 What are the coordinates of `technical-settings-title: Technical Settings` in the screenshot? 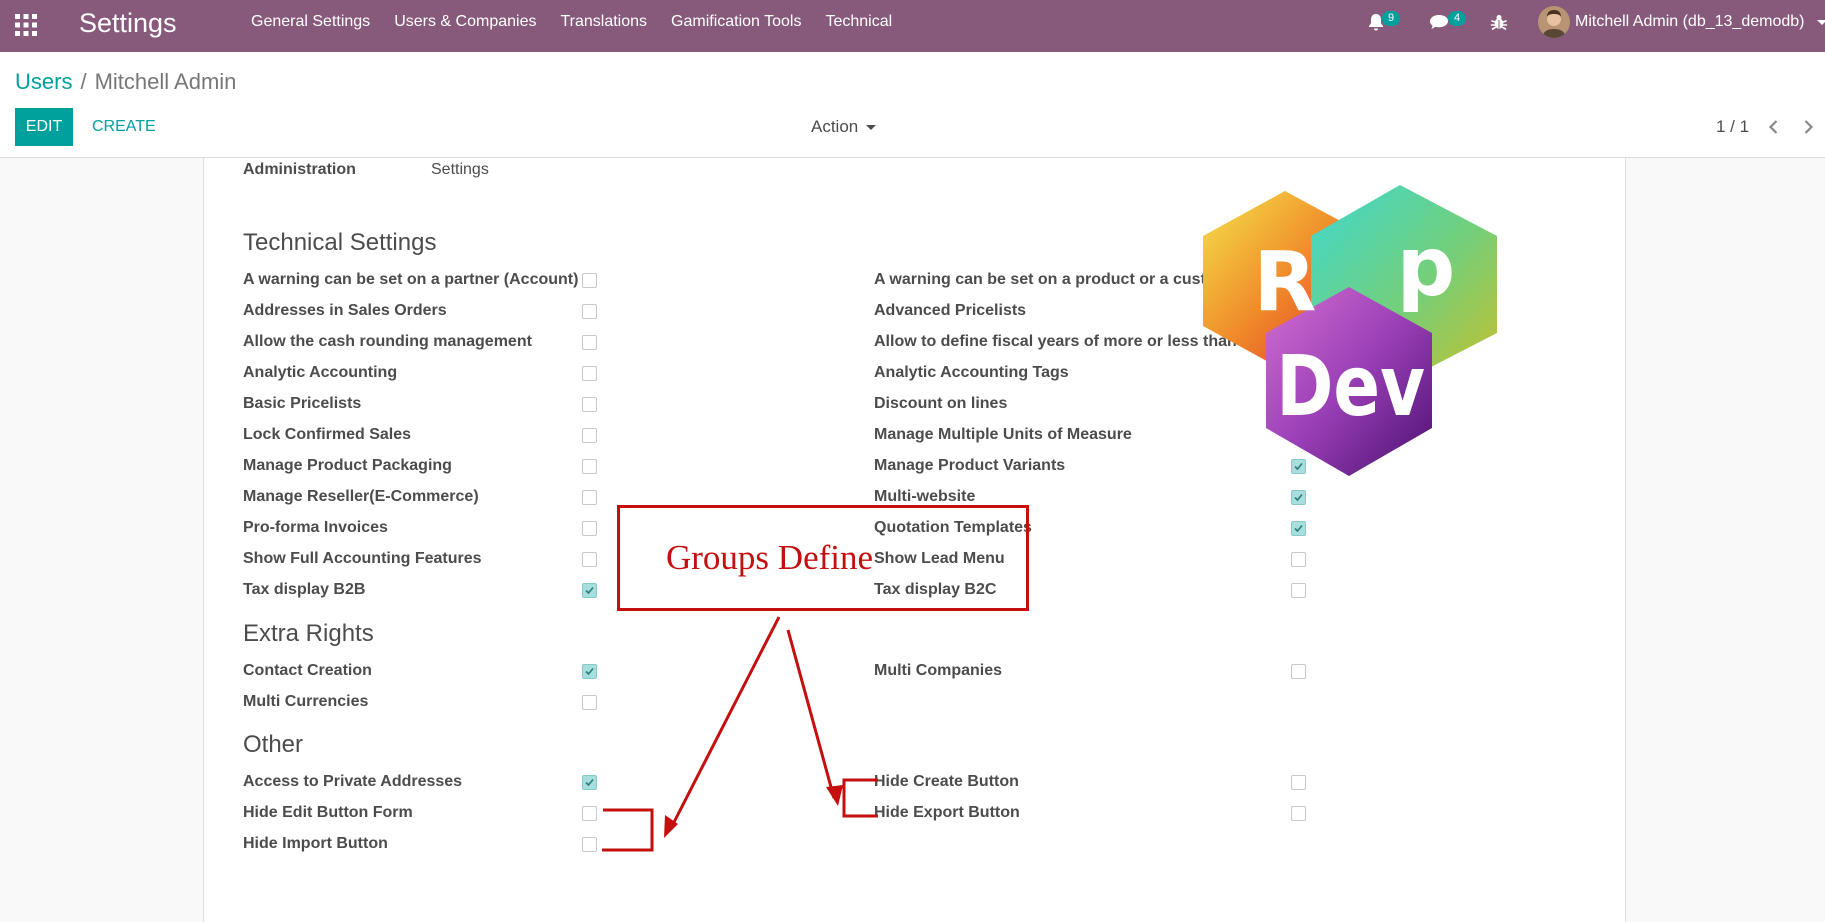 It's located at (340, 242).